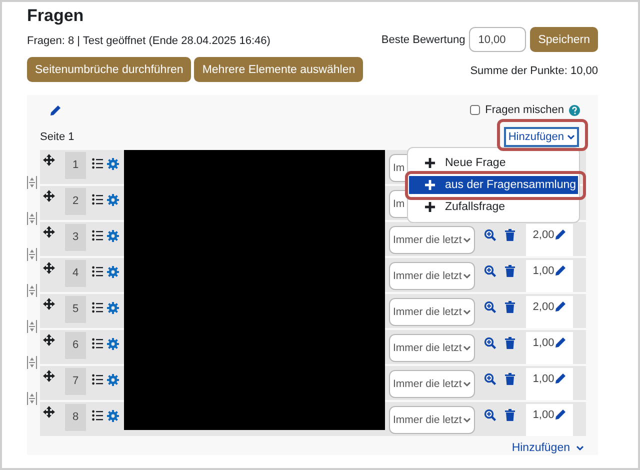 This screenshot has height=470, width=640. What do you see at coordinates (524, 110) in the screenshot?
I see `shuffle-label: Fragen mischen` at bounding box center [524, 110].